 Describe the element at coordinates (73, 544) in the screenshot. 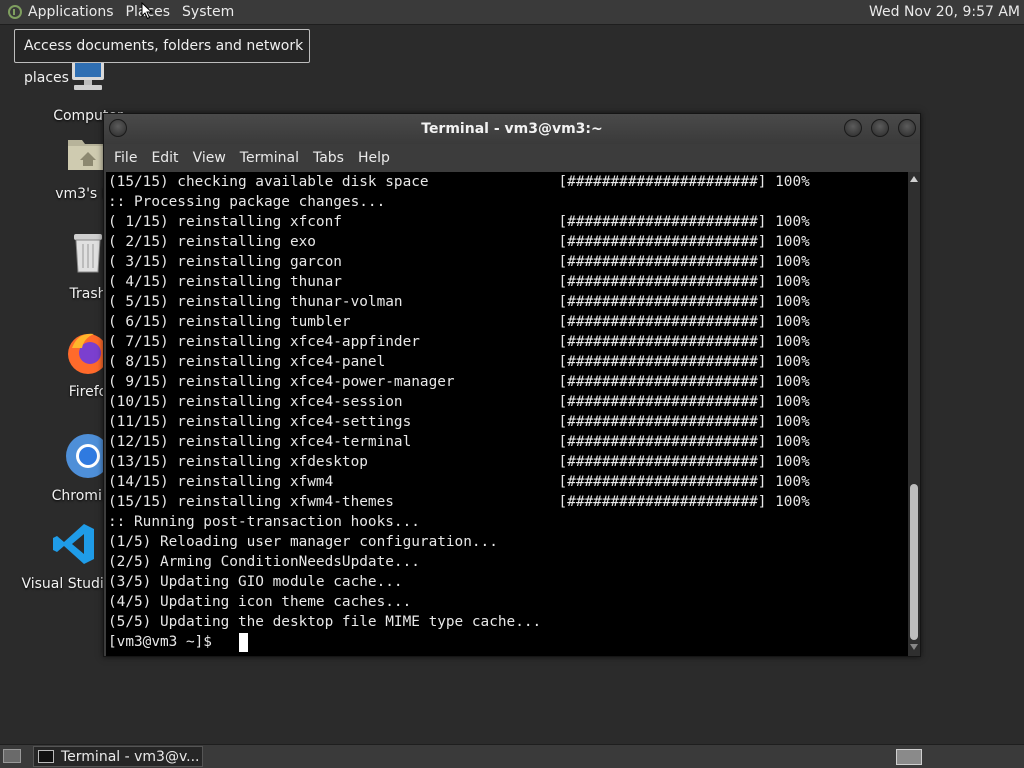

I see `vscode-icon` at that location.